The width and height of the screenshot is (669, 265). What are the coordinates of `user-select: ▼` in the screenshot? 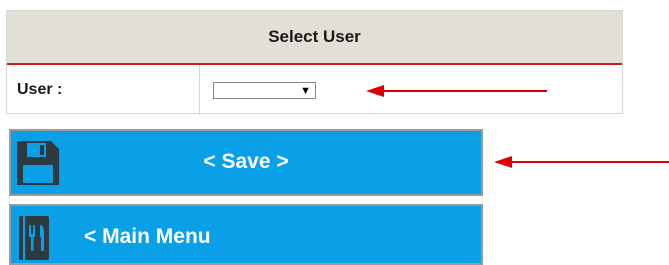 It's located at (264, 90).